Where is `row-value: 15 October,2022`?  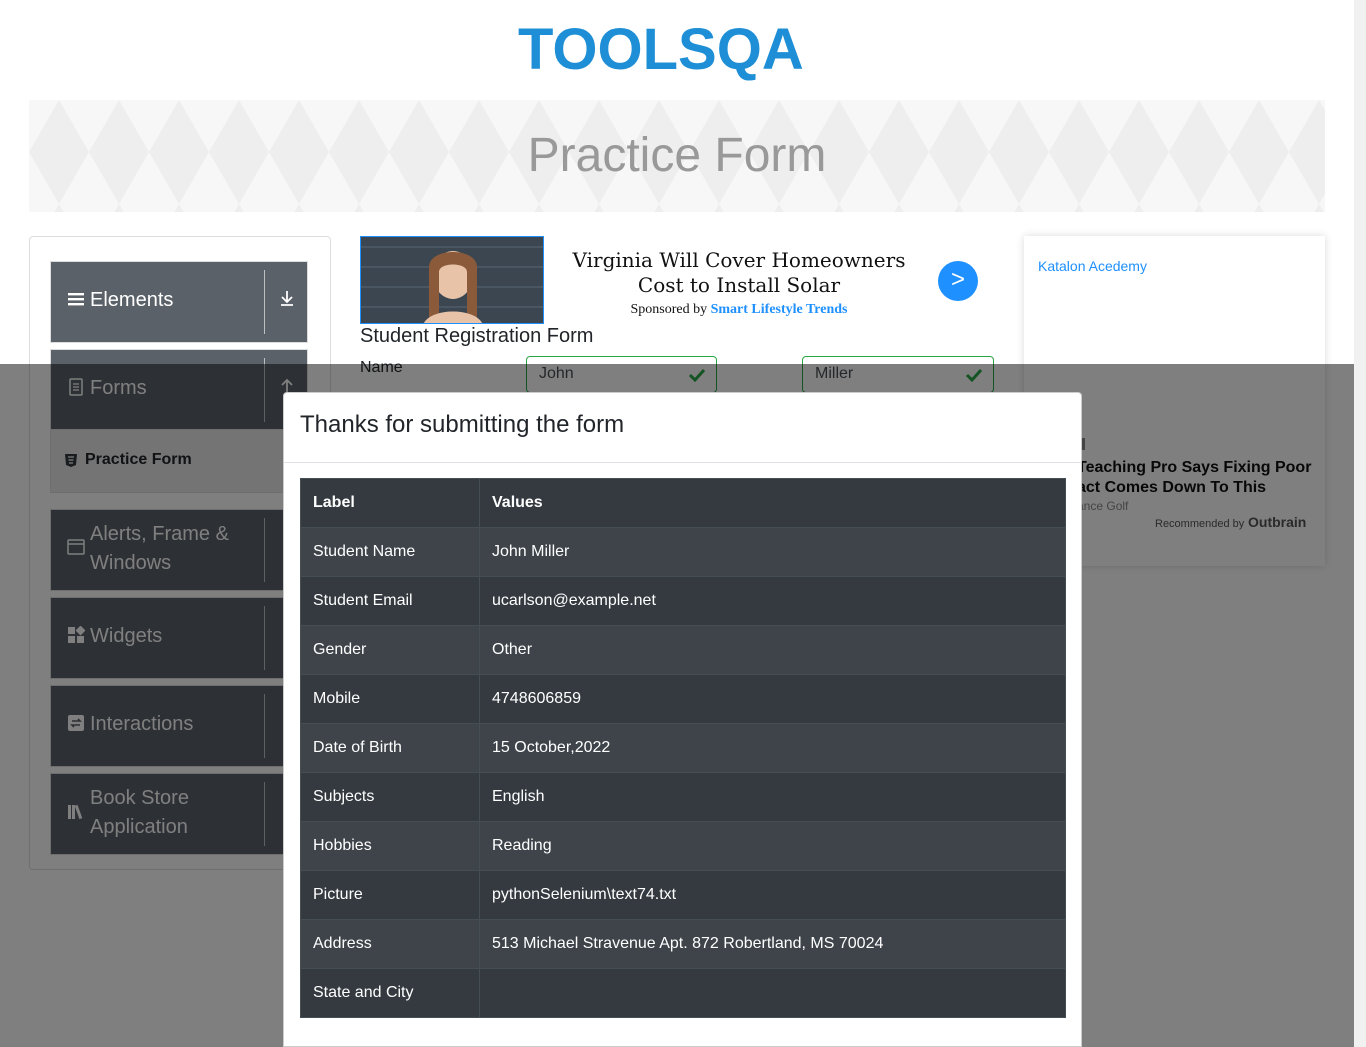
row-value: 15 October,2022 is located at coordinates (772, 748).